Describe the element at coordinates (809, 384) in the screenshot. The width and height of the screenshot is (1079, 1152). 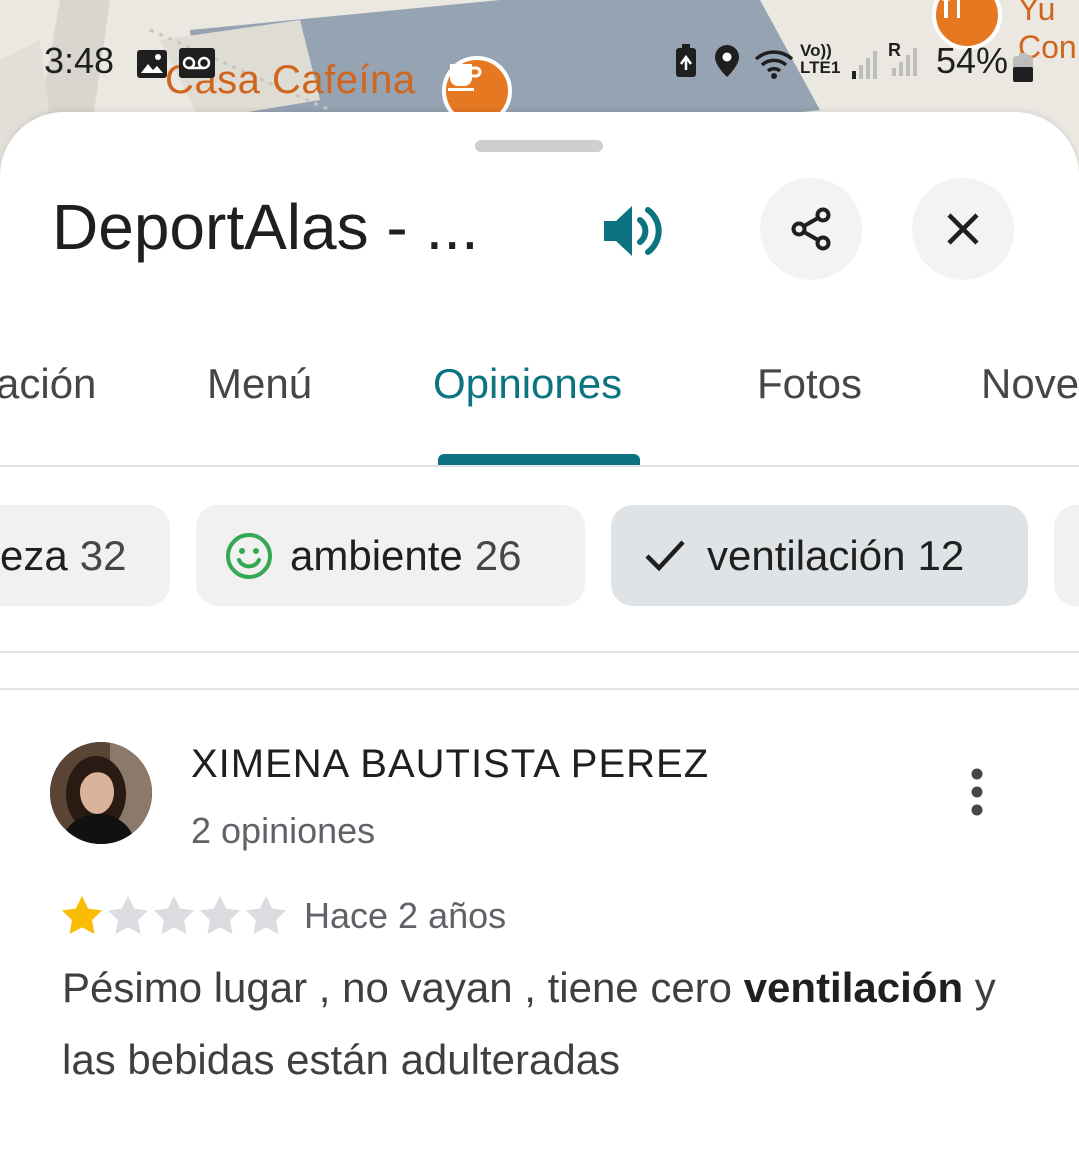
I see `tab-fotos: Fotos` at that location.